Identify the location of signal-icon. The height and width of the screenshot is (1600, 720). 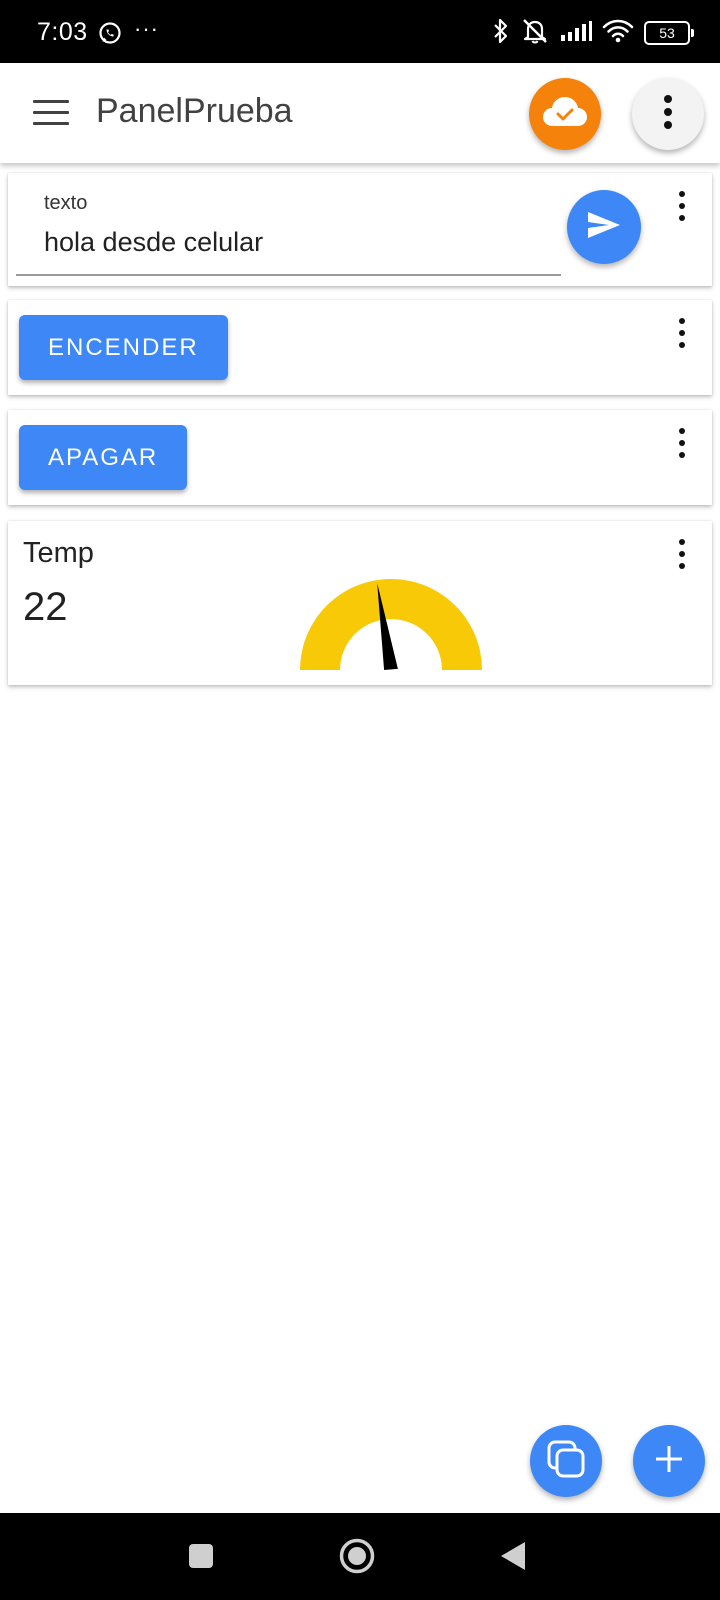
(576, 33).